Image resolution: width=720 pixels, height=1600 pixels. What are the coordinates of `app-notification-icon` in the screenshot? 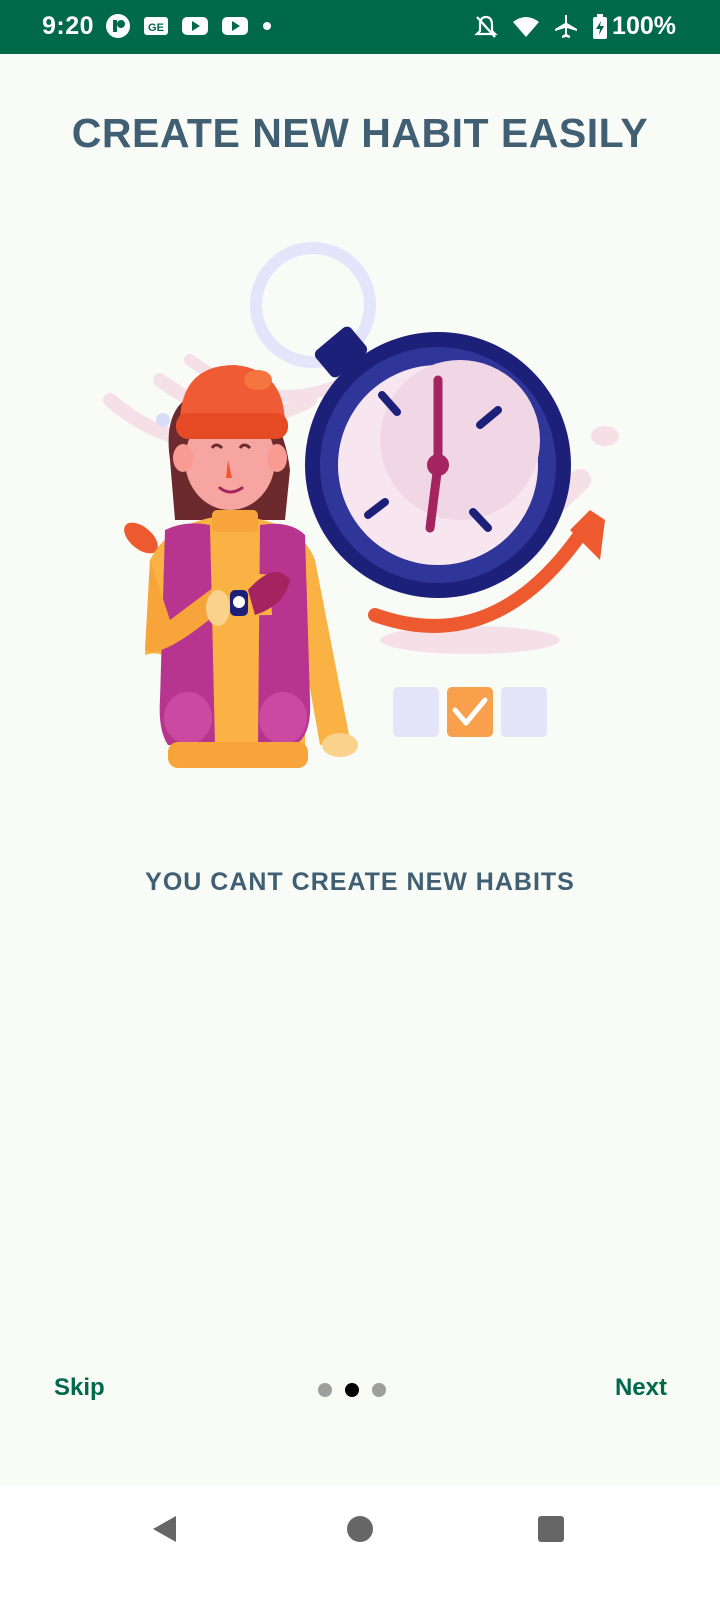 It's located at (118, 26).